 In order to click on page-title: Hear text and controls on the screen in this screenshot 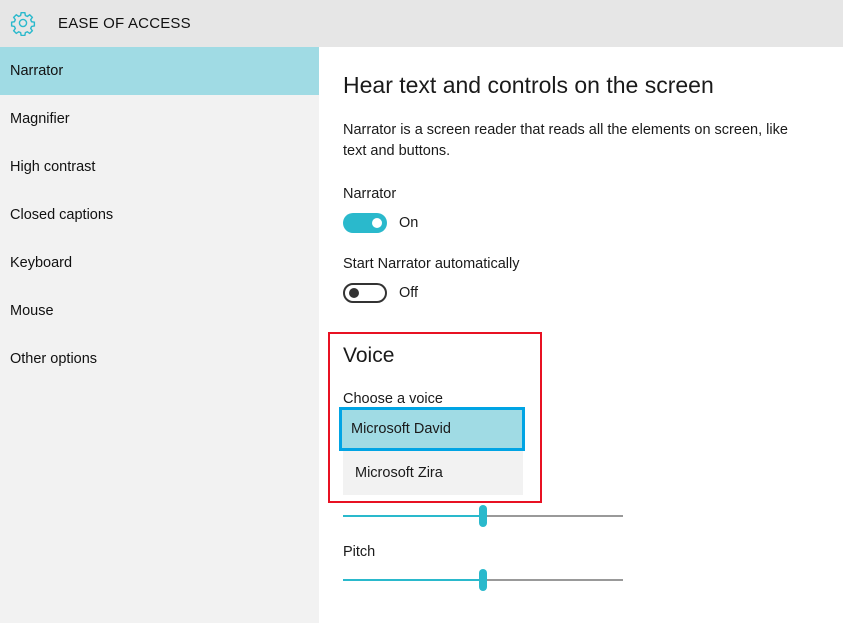, I will do `click(528, 85)`.